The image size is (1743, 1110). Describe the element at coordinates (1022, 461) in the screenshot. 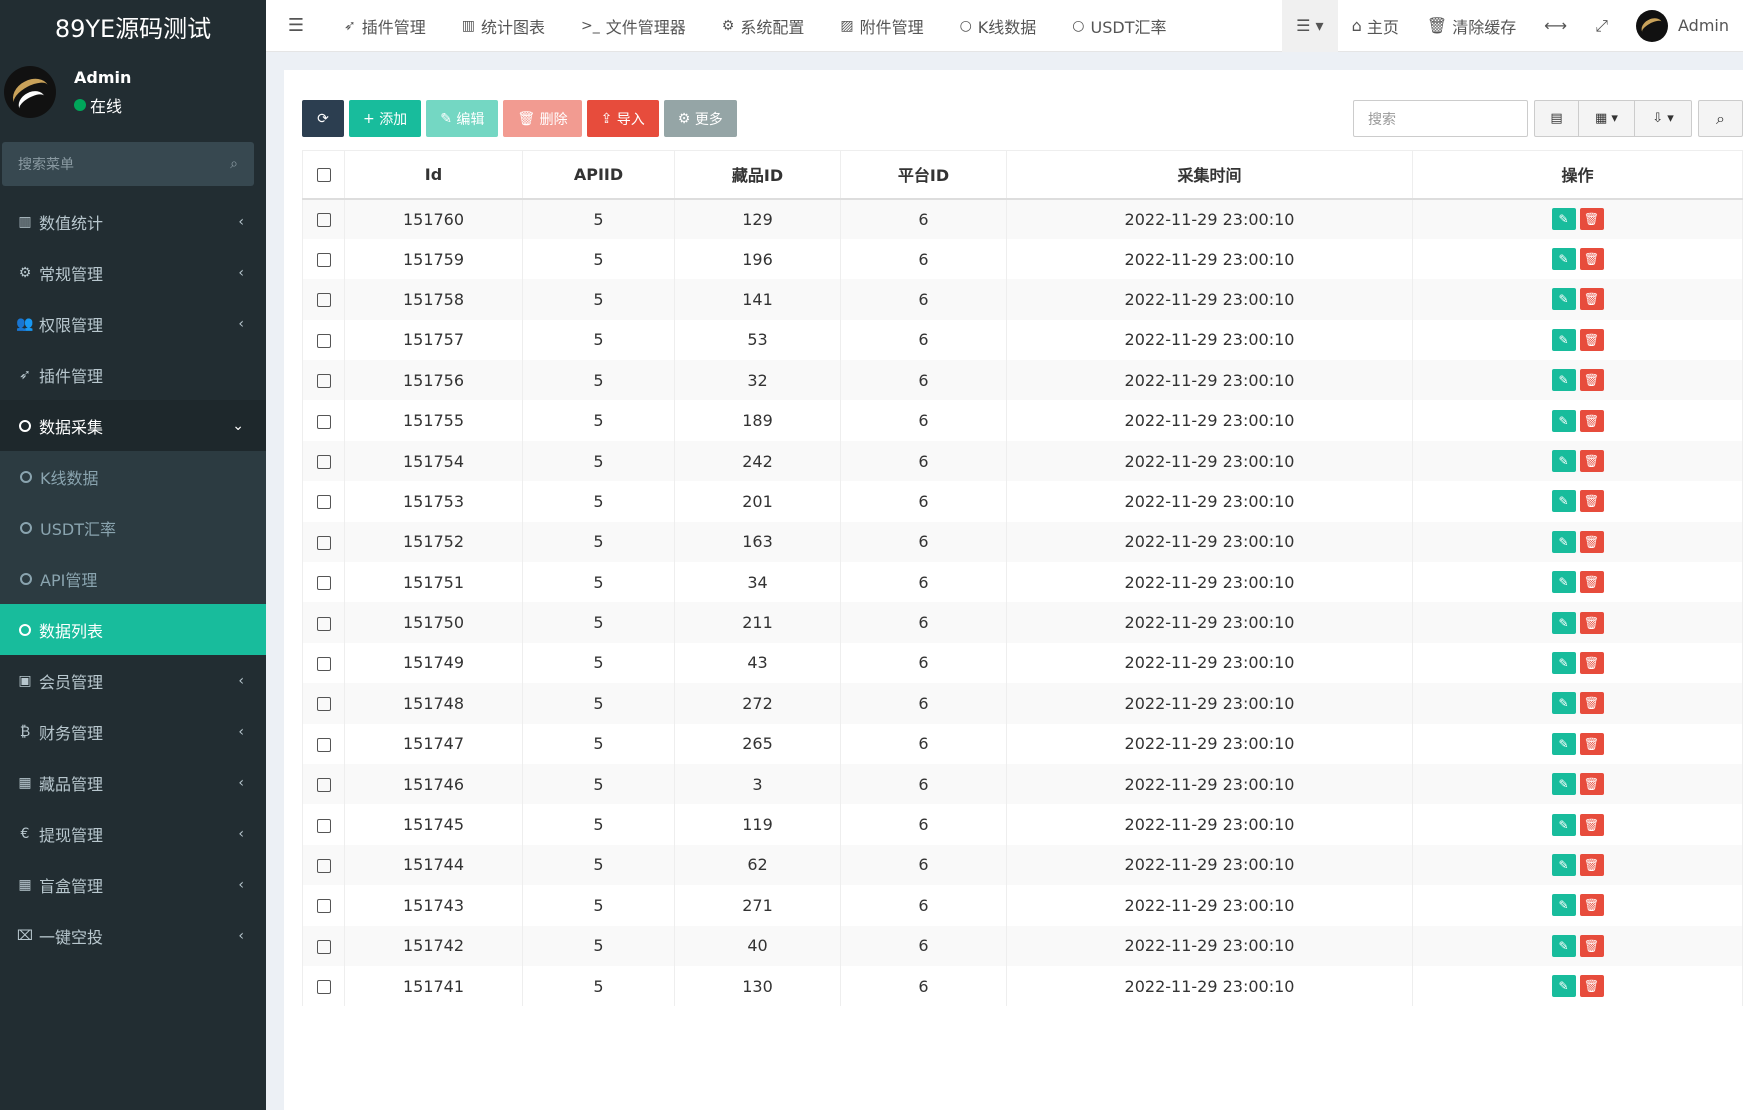

I see `table-row: 151754 5 242 6 2022-11-29 23:00:10 ✎ 🗑` at that location.